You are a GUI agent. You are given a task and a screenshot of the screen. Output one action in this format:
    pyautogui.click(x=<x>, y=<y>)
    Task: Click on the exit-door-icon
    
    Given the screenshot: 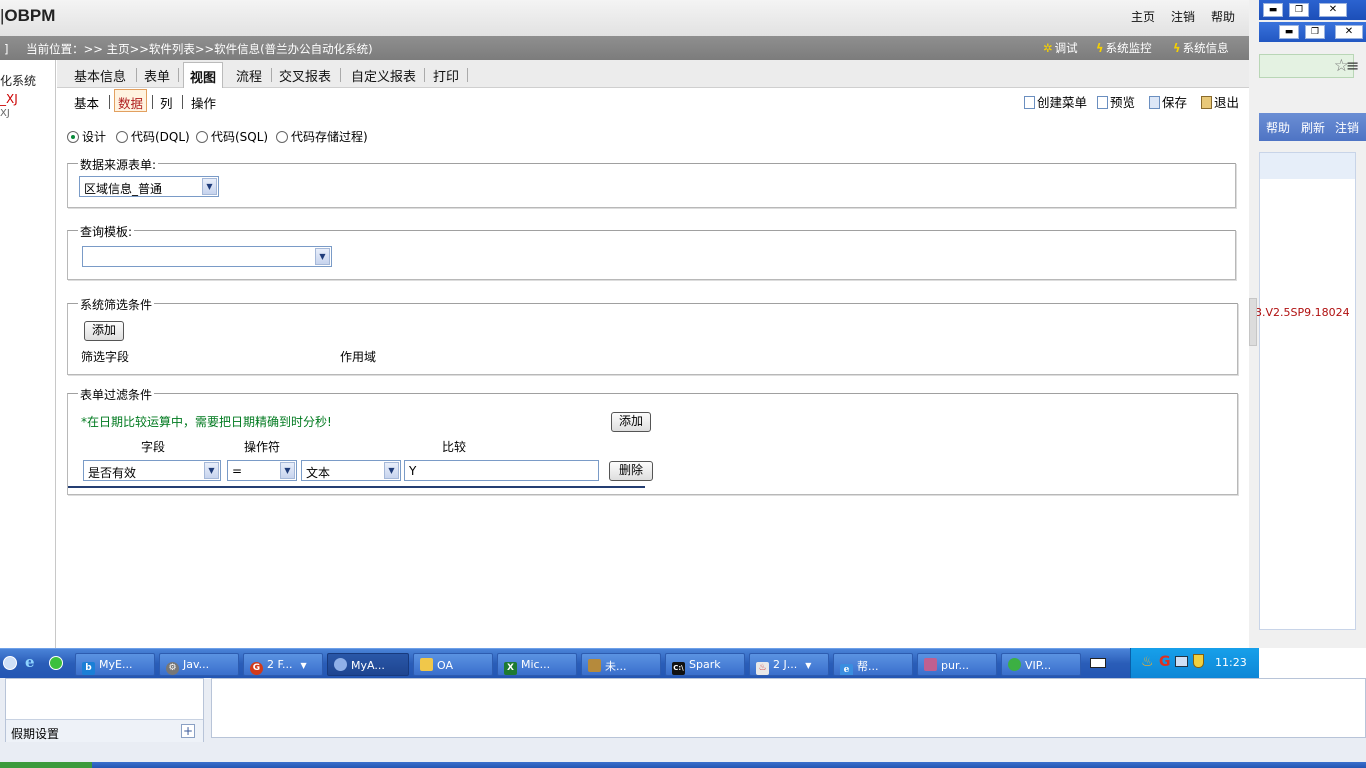 What is the action you would take?
    pyautogui.click(x=1206, y=102)
    